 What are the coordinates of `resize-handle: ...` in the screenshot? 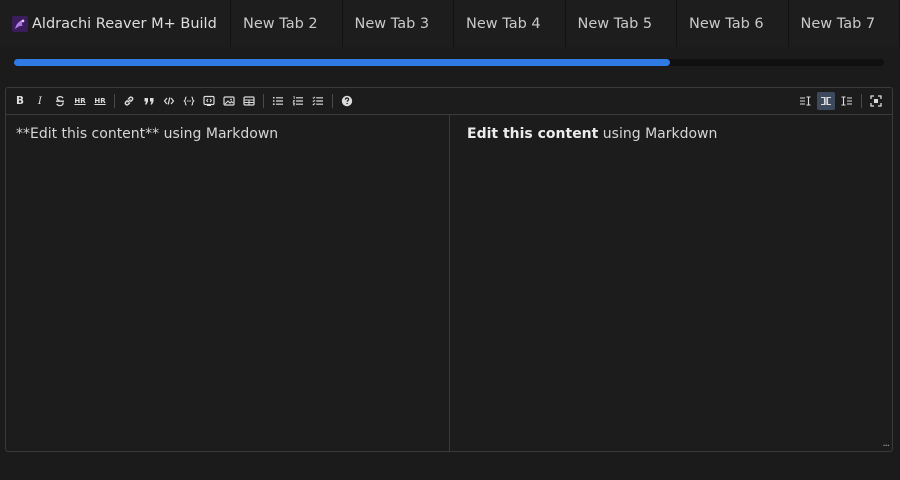 It's located at (885, 444).